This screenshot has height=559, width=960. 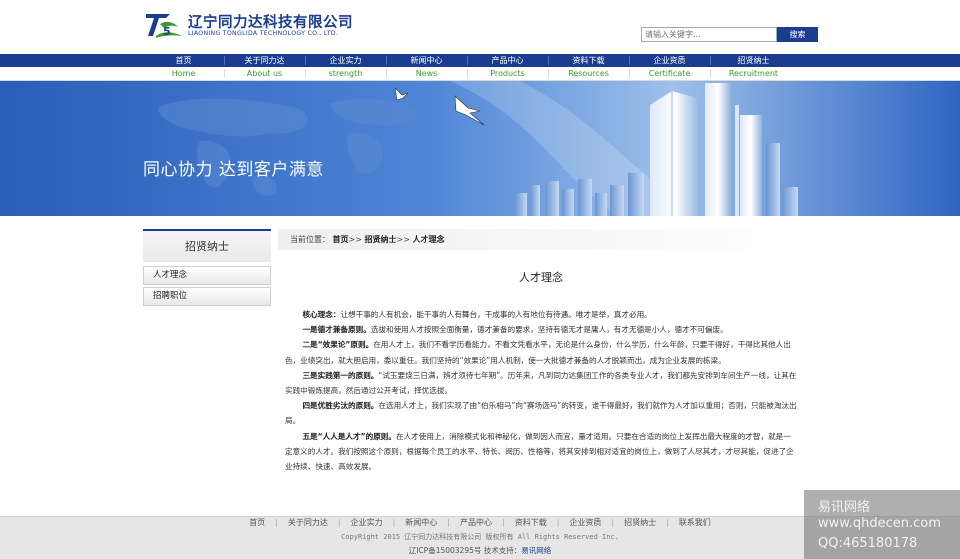 What do you see at coordinates (669, 73) in the screenshot?
I see `nav-label-en: Certificate` at bounding box center [669, 73].